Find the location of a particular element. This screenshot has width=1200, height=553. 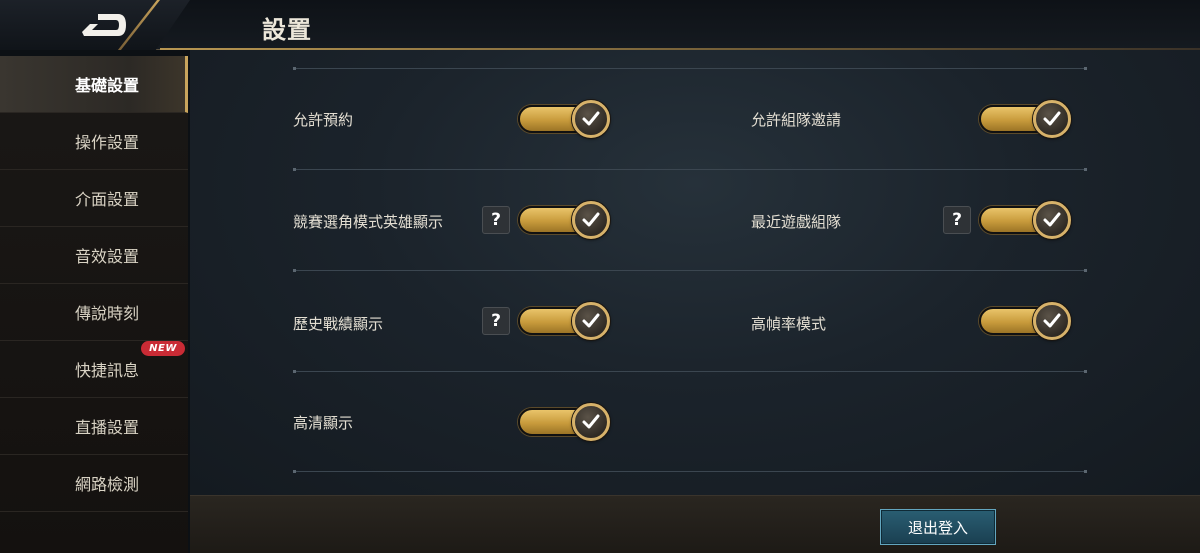

sidebar-item-label: 快捷訊息 is located at coordinates (107, 370).